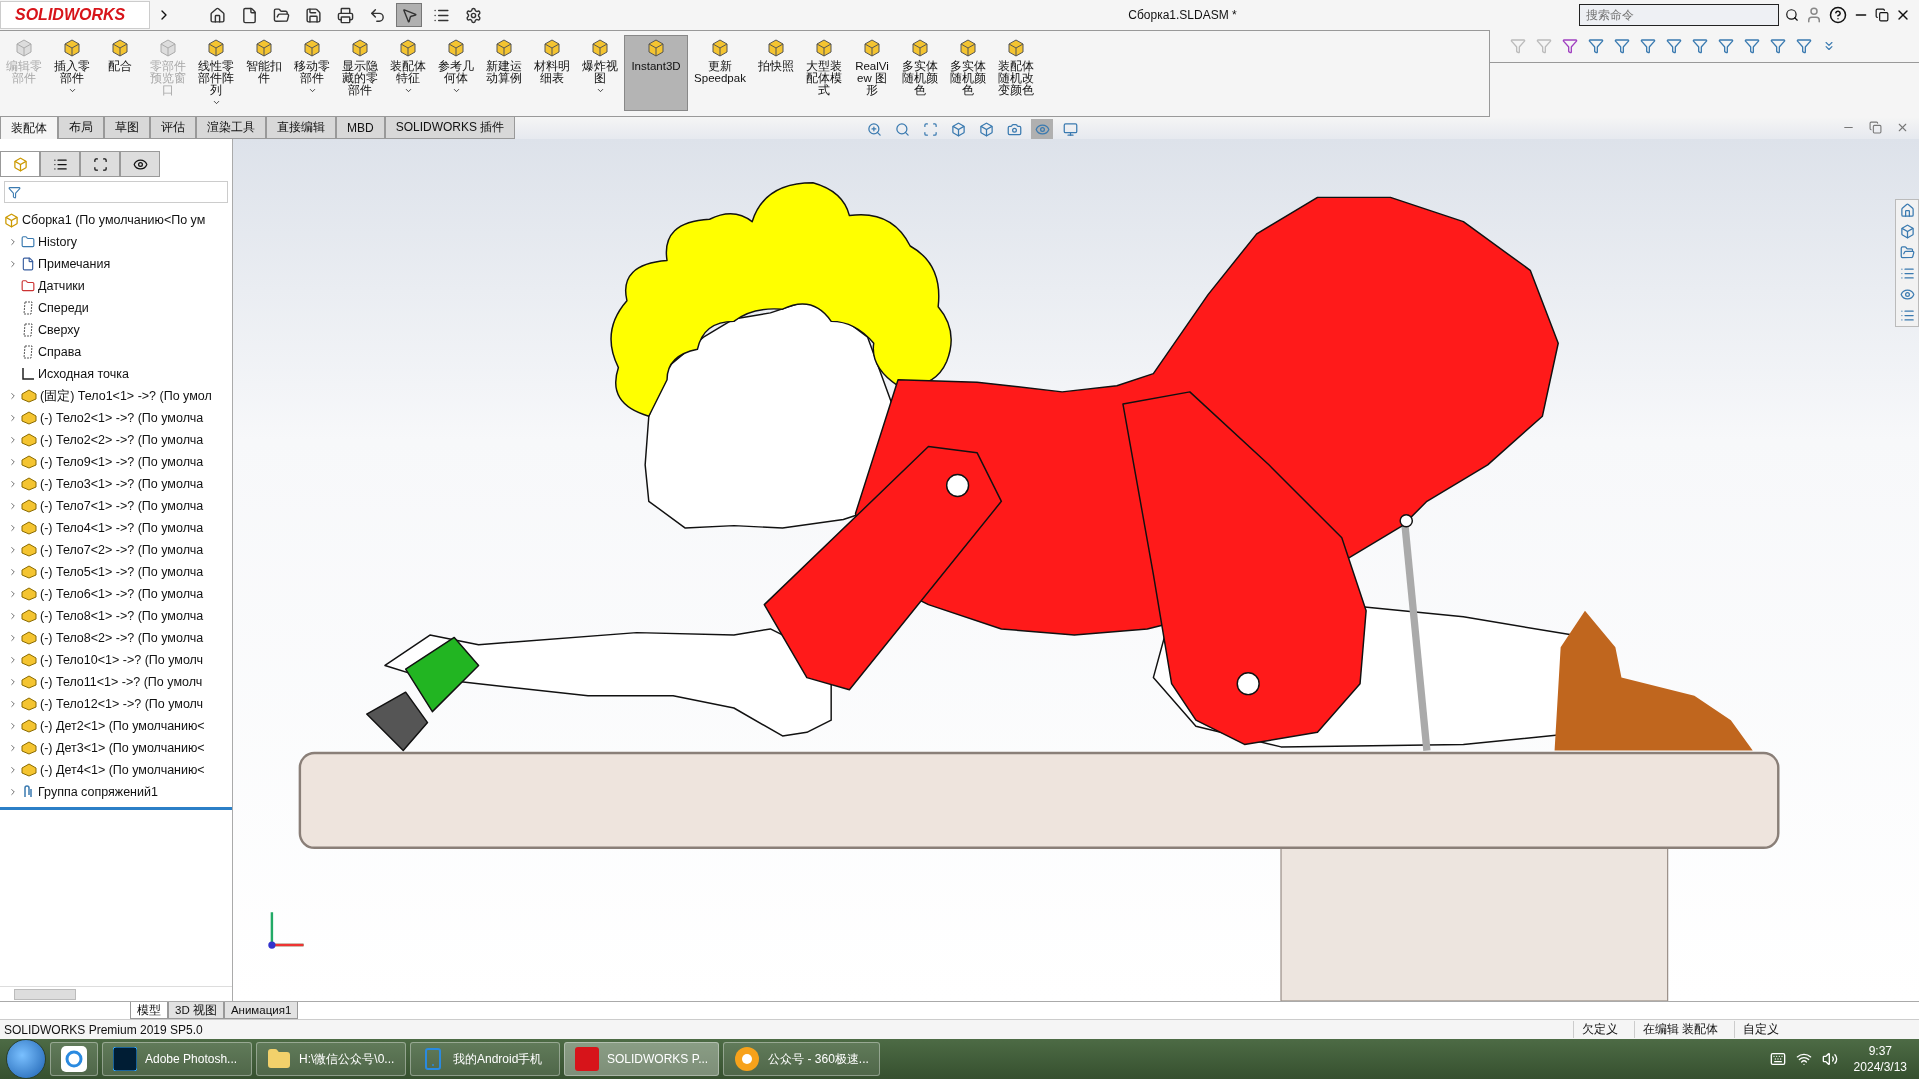 The height and width of the screenshot is (1079, 1919). Describe the element at coordinates (409, 15) in the screenshot. I see `select-pointer-icon` at that location.